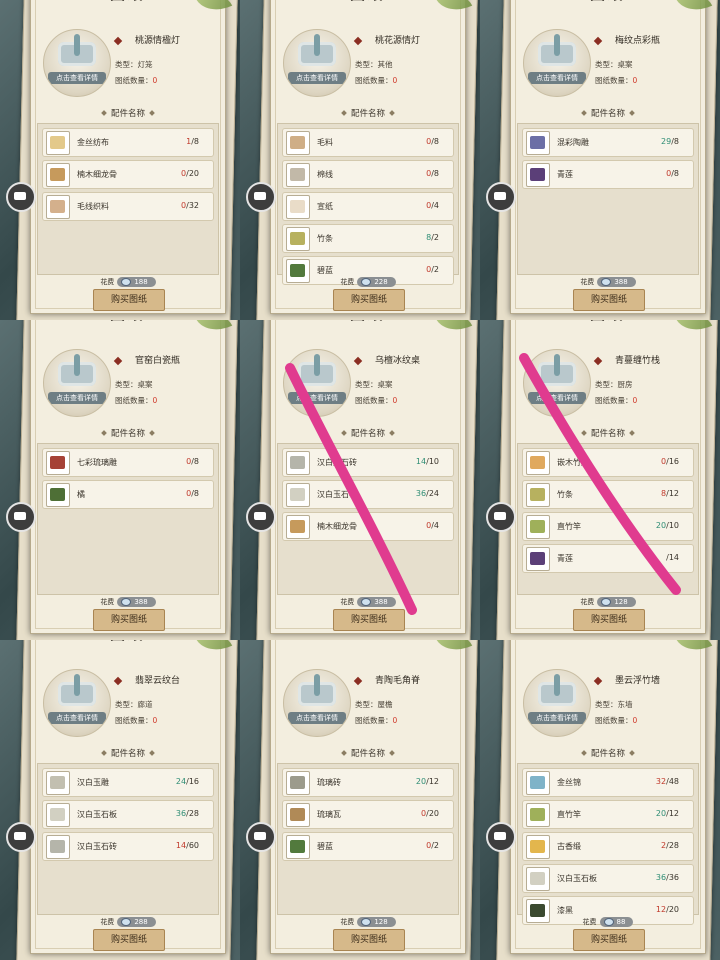  What do you see at coordinates (81, 494) in the screenshot?
I see `part-name: 橘` at bounding box center [81, 494].